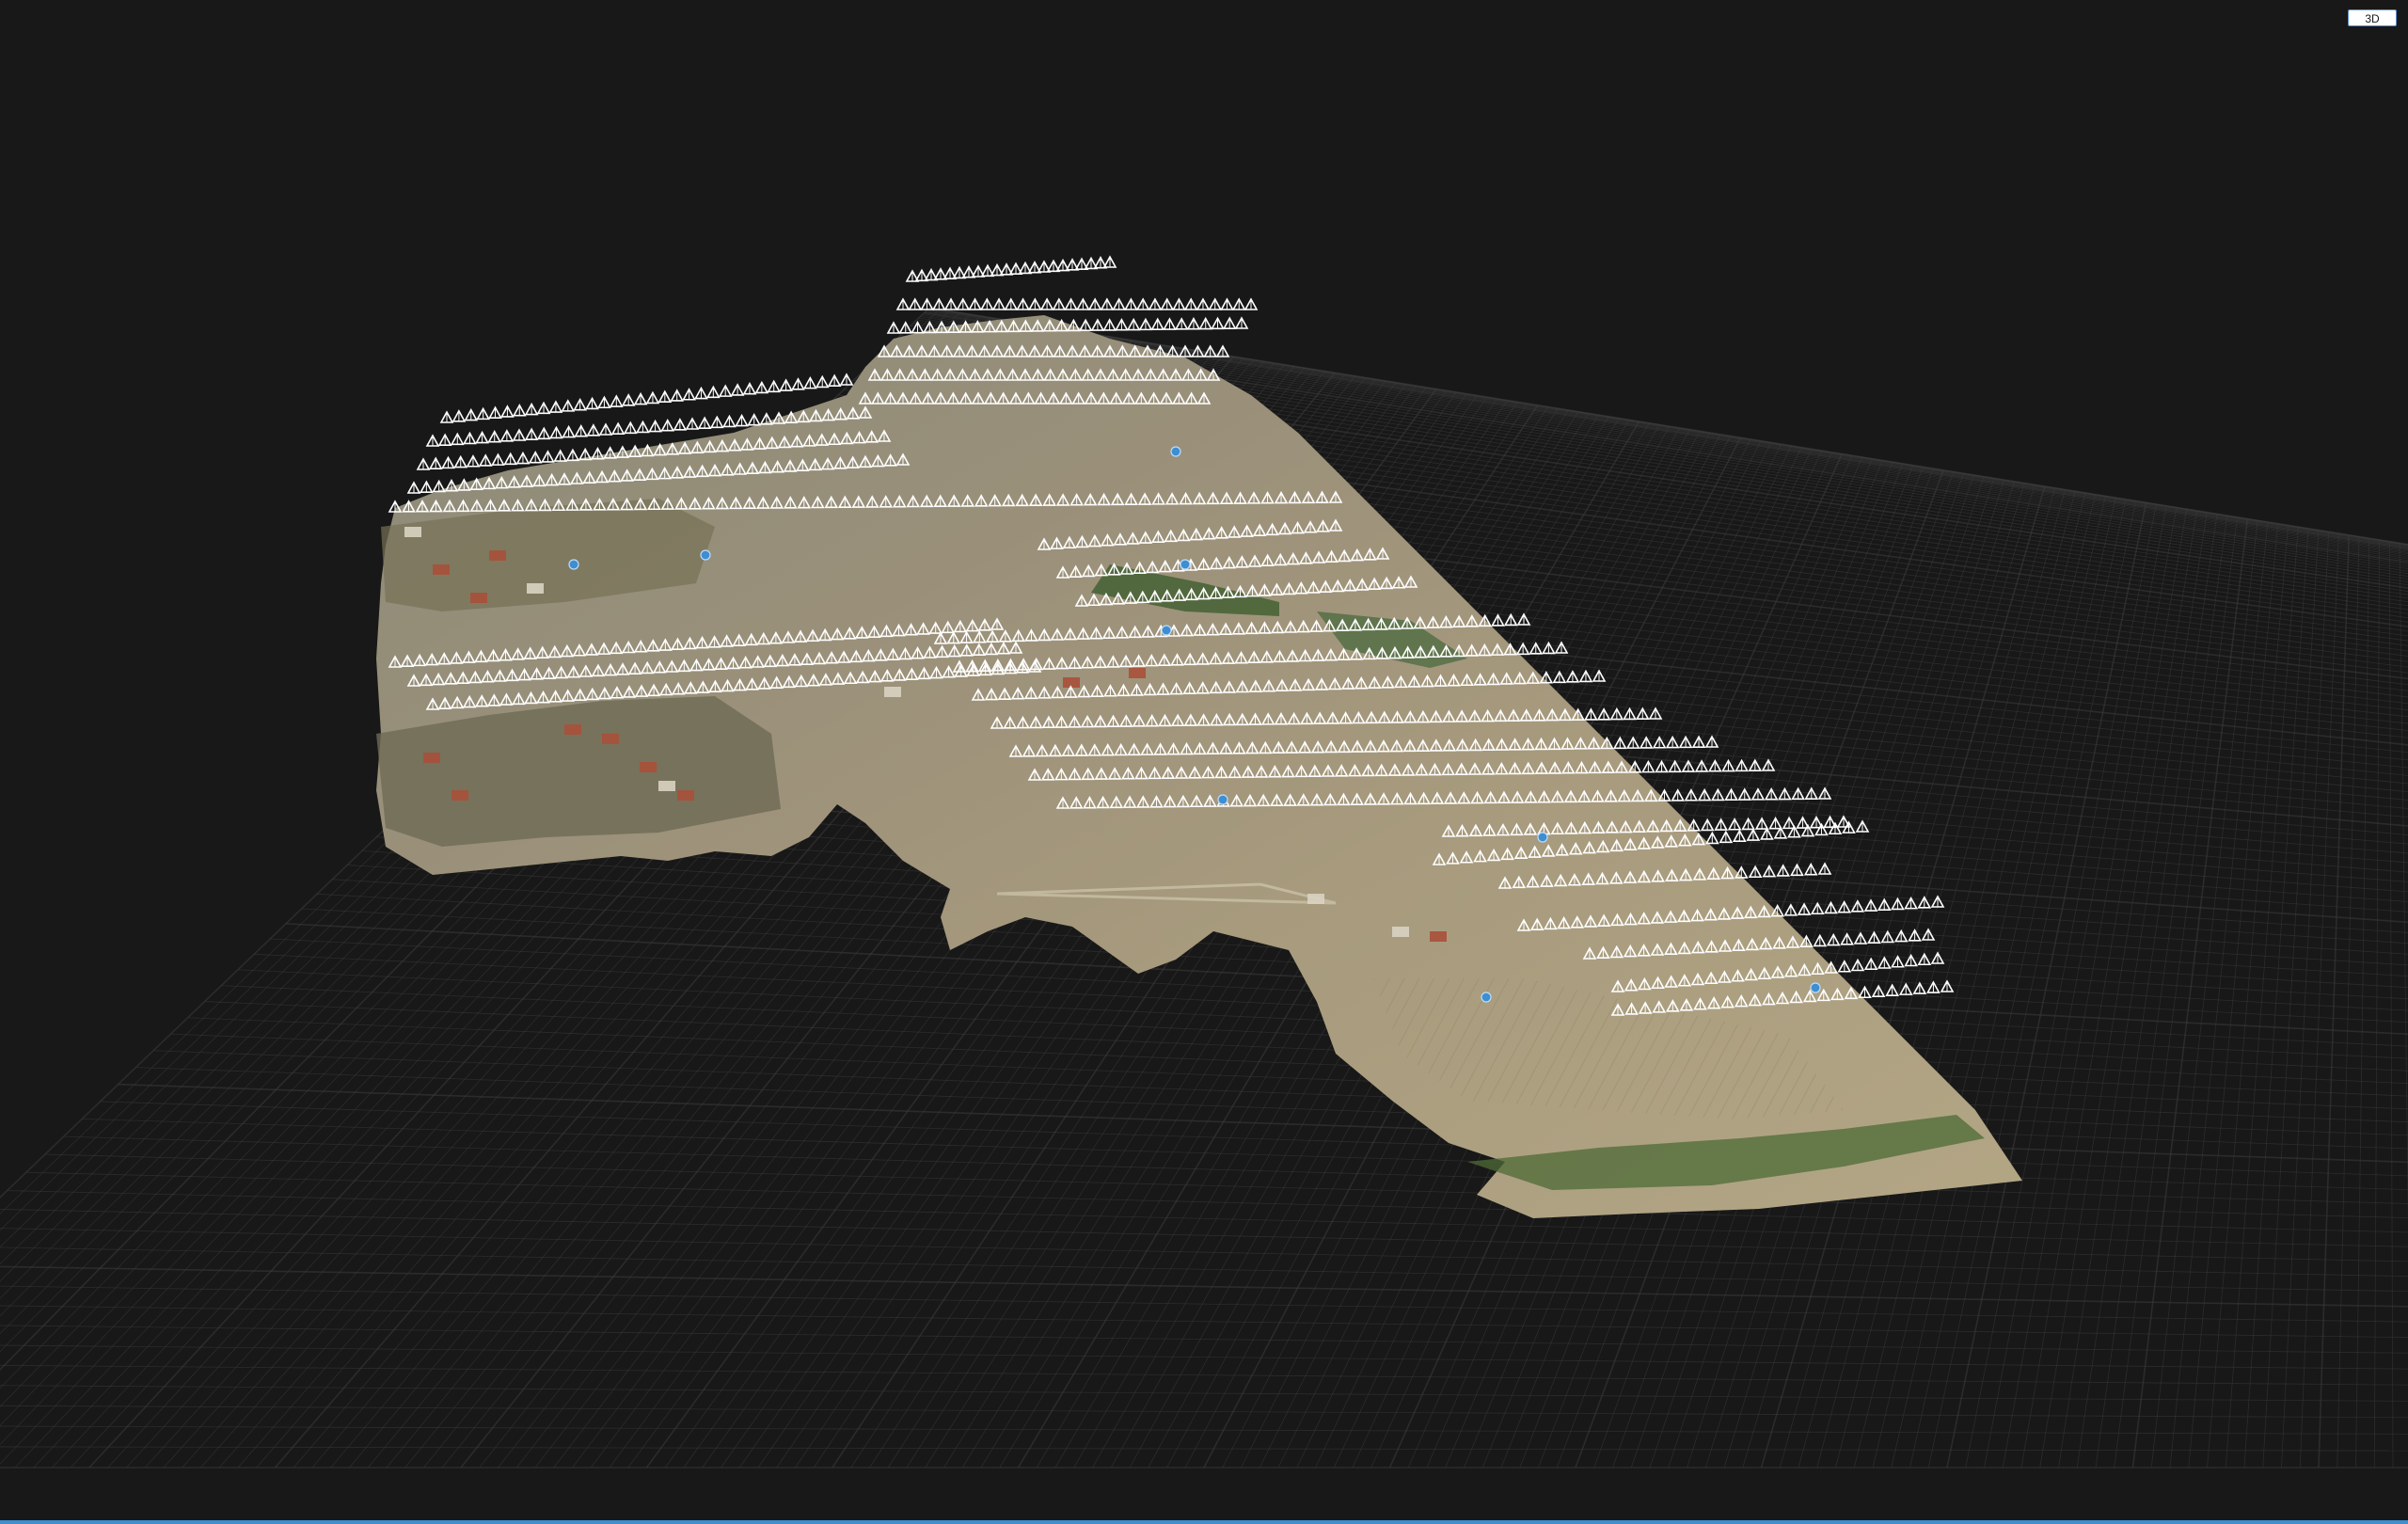  I want to click on view-mode-button: 3D, so click(2373, 18).